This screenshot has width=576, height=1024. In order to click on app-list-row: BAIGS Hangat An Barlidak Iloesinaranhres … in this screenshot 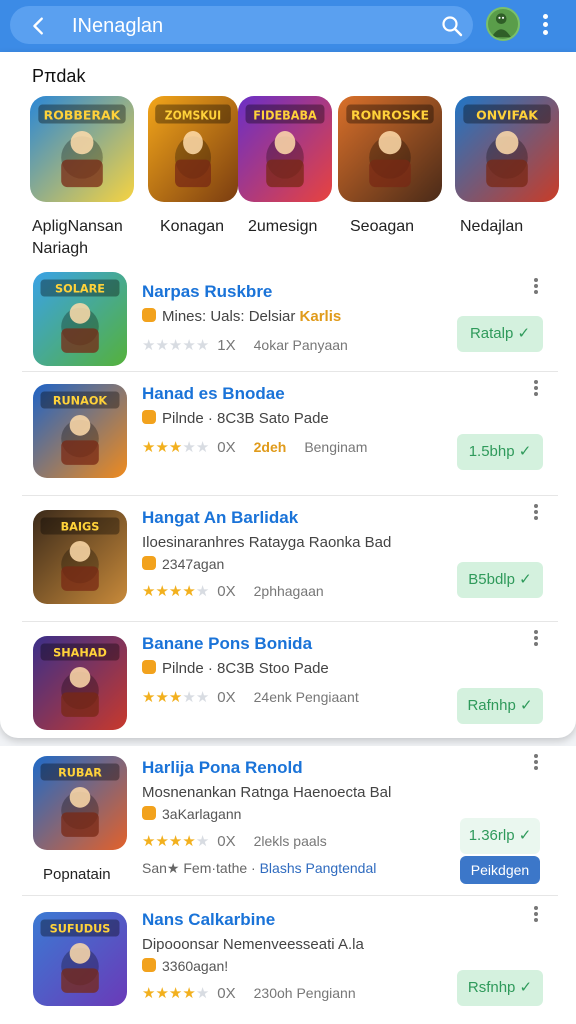, I will do `click(290, 559)`.